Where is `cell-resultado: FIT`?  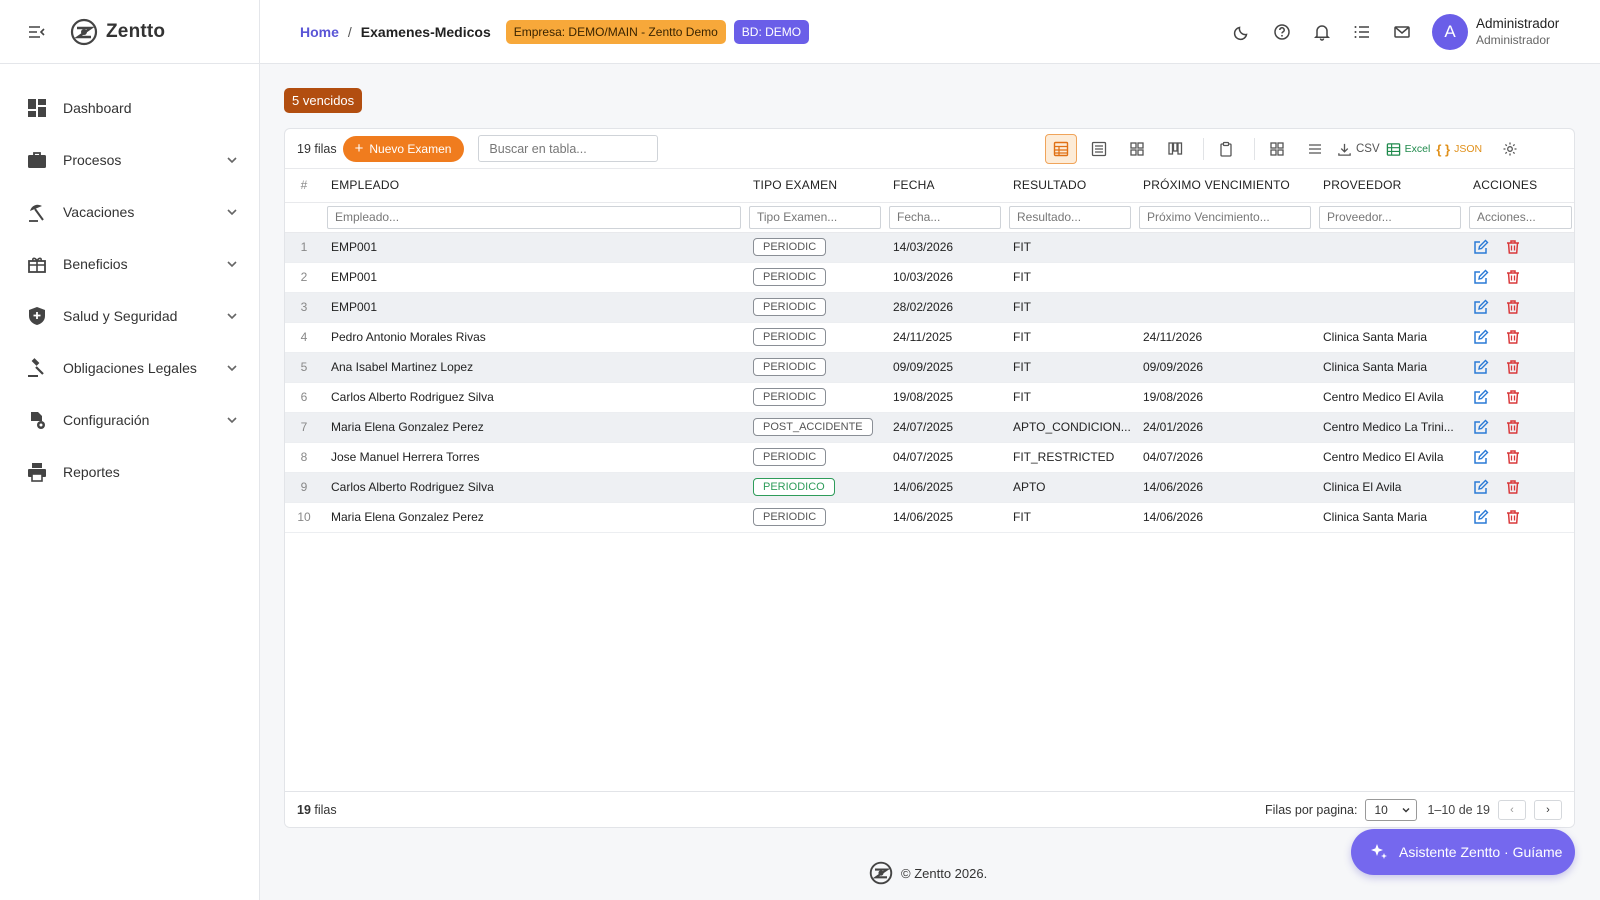
cell-resultado: FIT is located at coordinates (1070, 367).